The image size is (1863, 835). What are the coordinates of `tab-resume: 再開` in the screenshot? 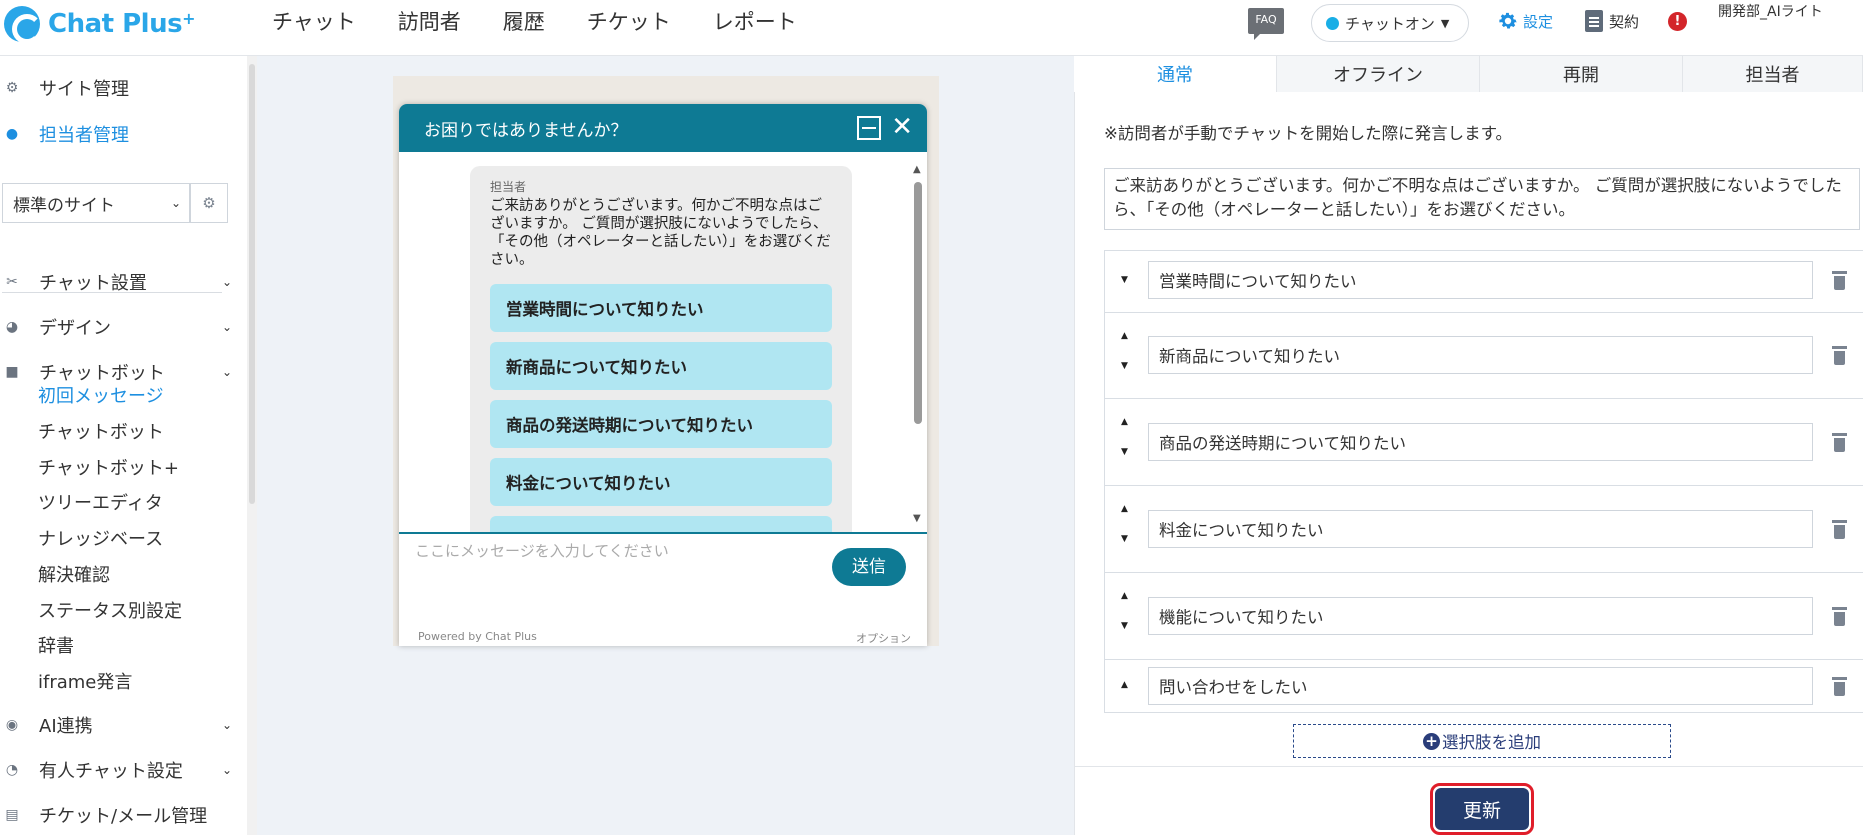 It's located at (1581, 74).